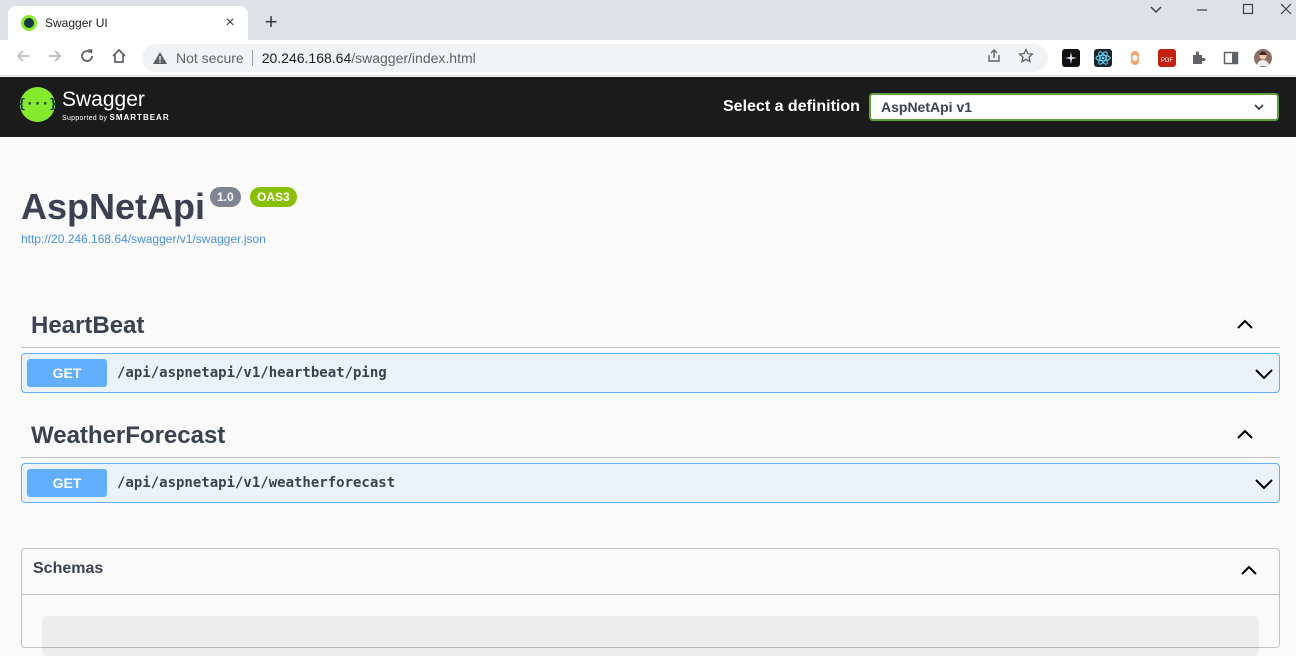  Describe the element at coordinates (306, 58) in the screenshot. I see `url-host: 20.246.168.64` at that location.